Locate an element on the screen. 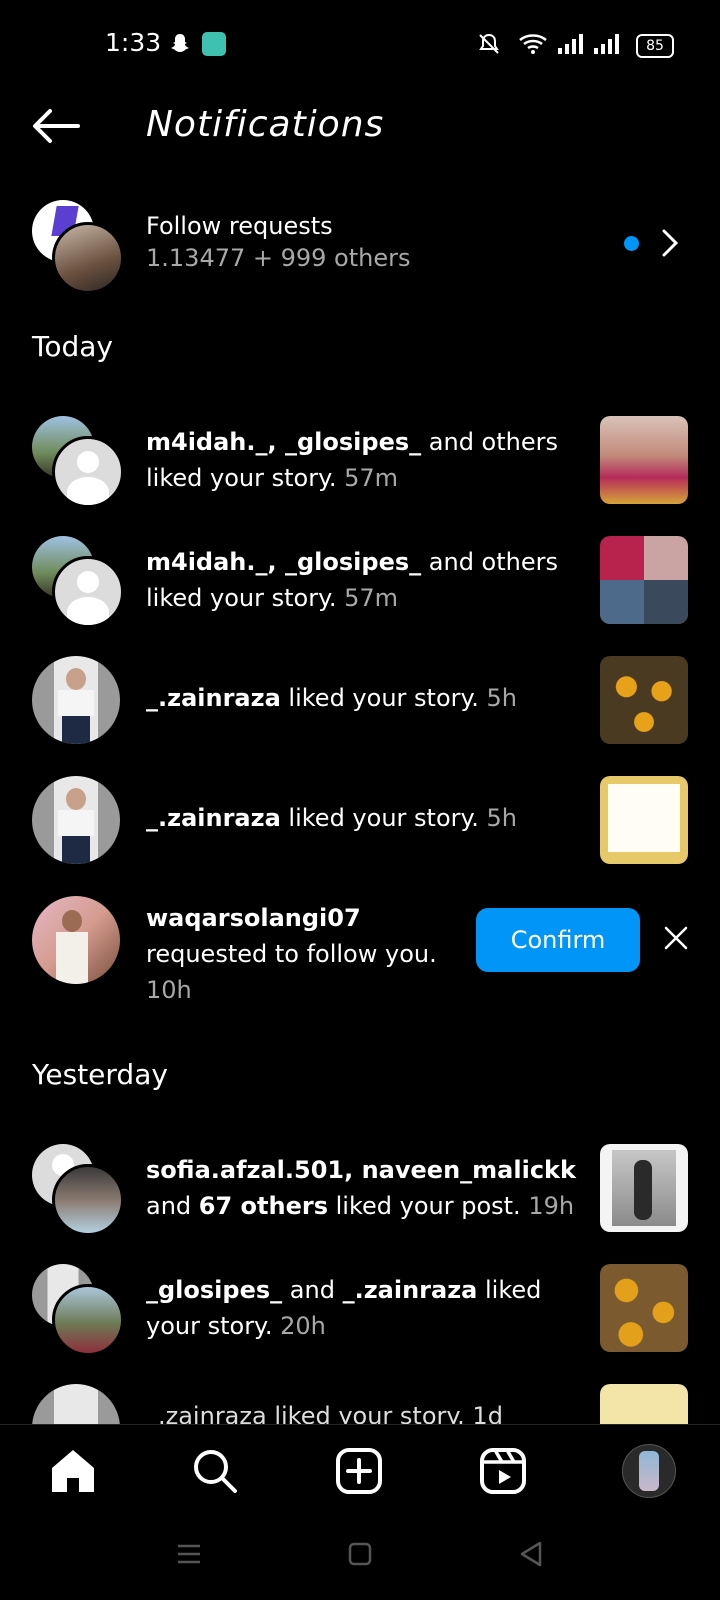 This screenshot has width=720, height=1600. follow-request-avatar-front is located at coordinates (88, 258).